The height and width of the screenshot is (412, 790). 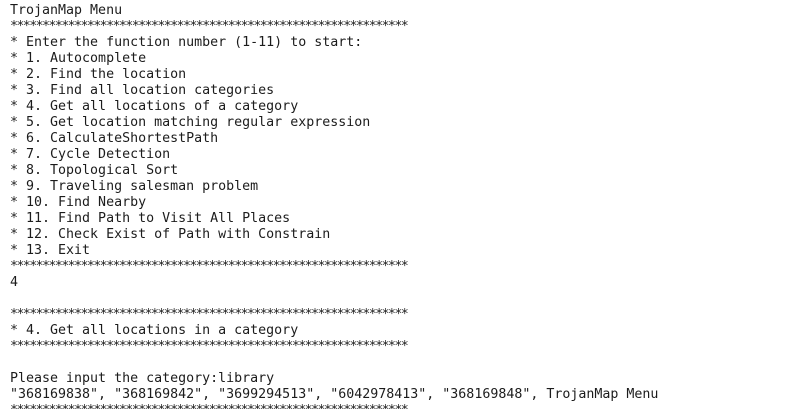 I want to click on menu-item: * 1. Autocomplete, so click(x=78, y=58).